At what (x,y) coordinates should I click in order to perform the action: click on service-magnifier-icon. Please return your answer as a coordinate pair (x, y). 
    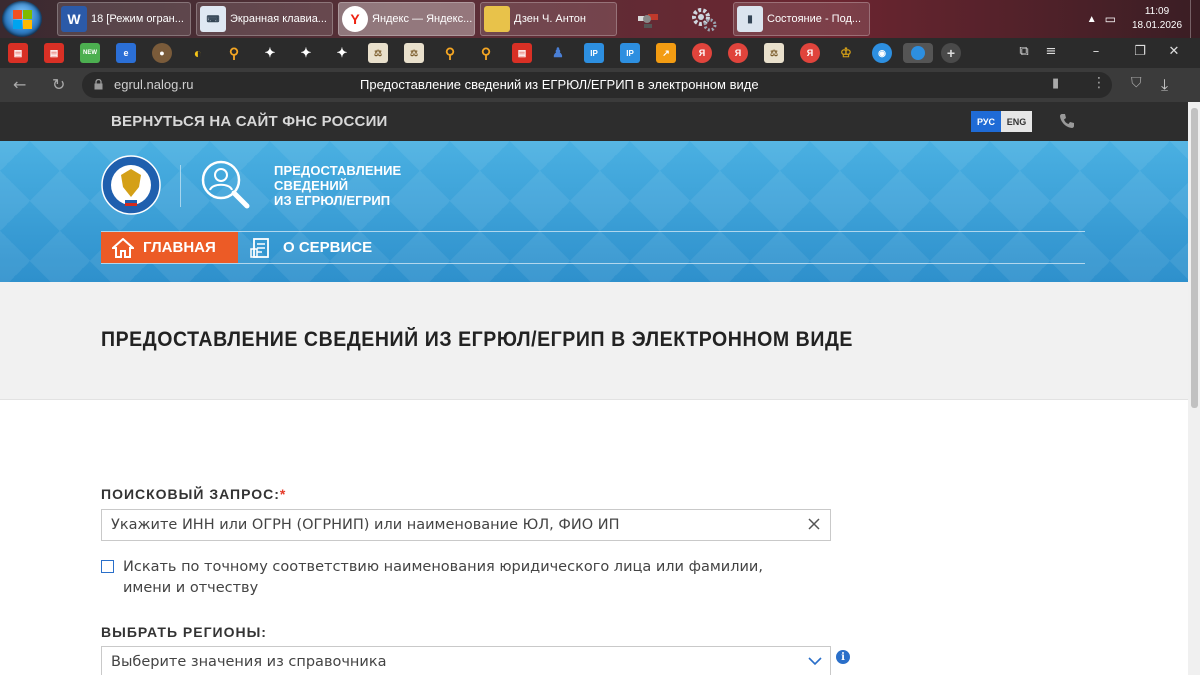
    Looking at the image, I should click on (225, 184).